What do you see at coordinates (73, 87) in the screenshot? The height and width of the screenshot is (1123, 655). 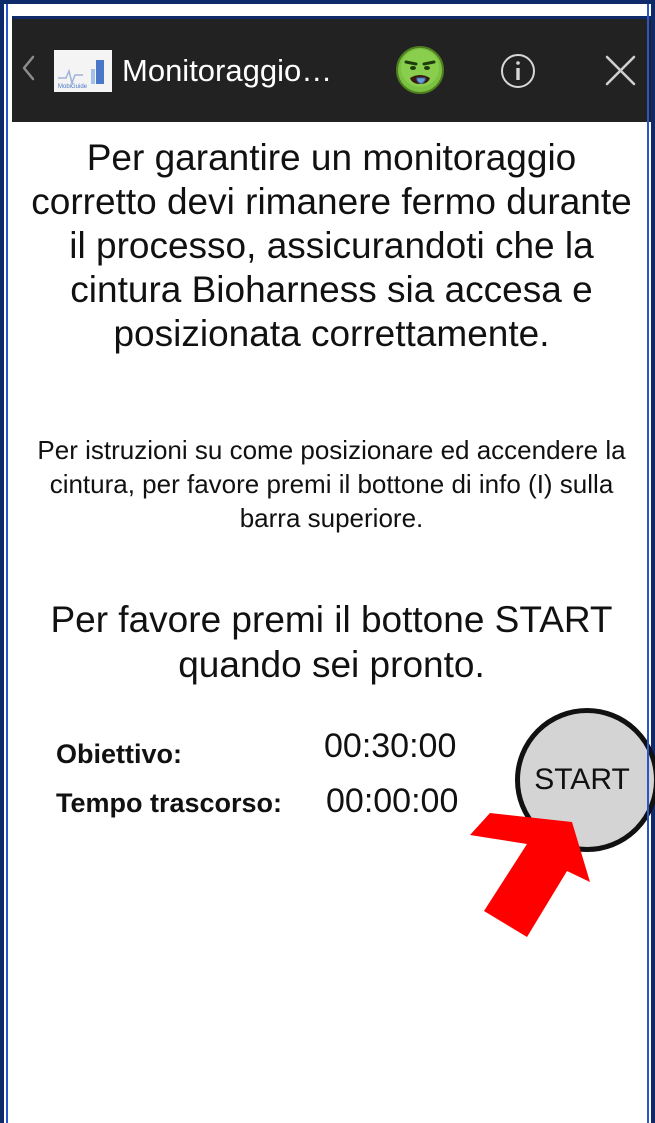 I see `app-logo-text: MobiGuide` at bounding box center [73, 87].